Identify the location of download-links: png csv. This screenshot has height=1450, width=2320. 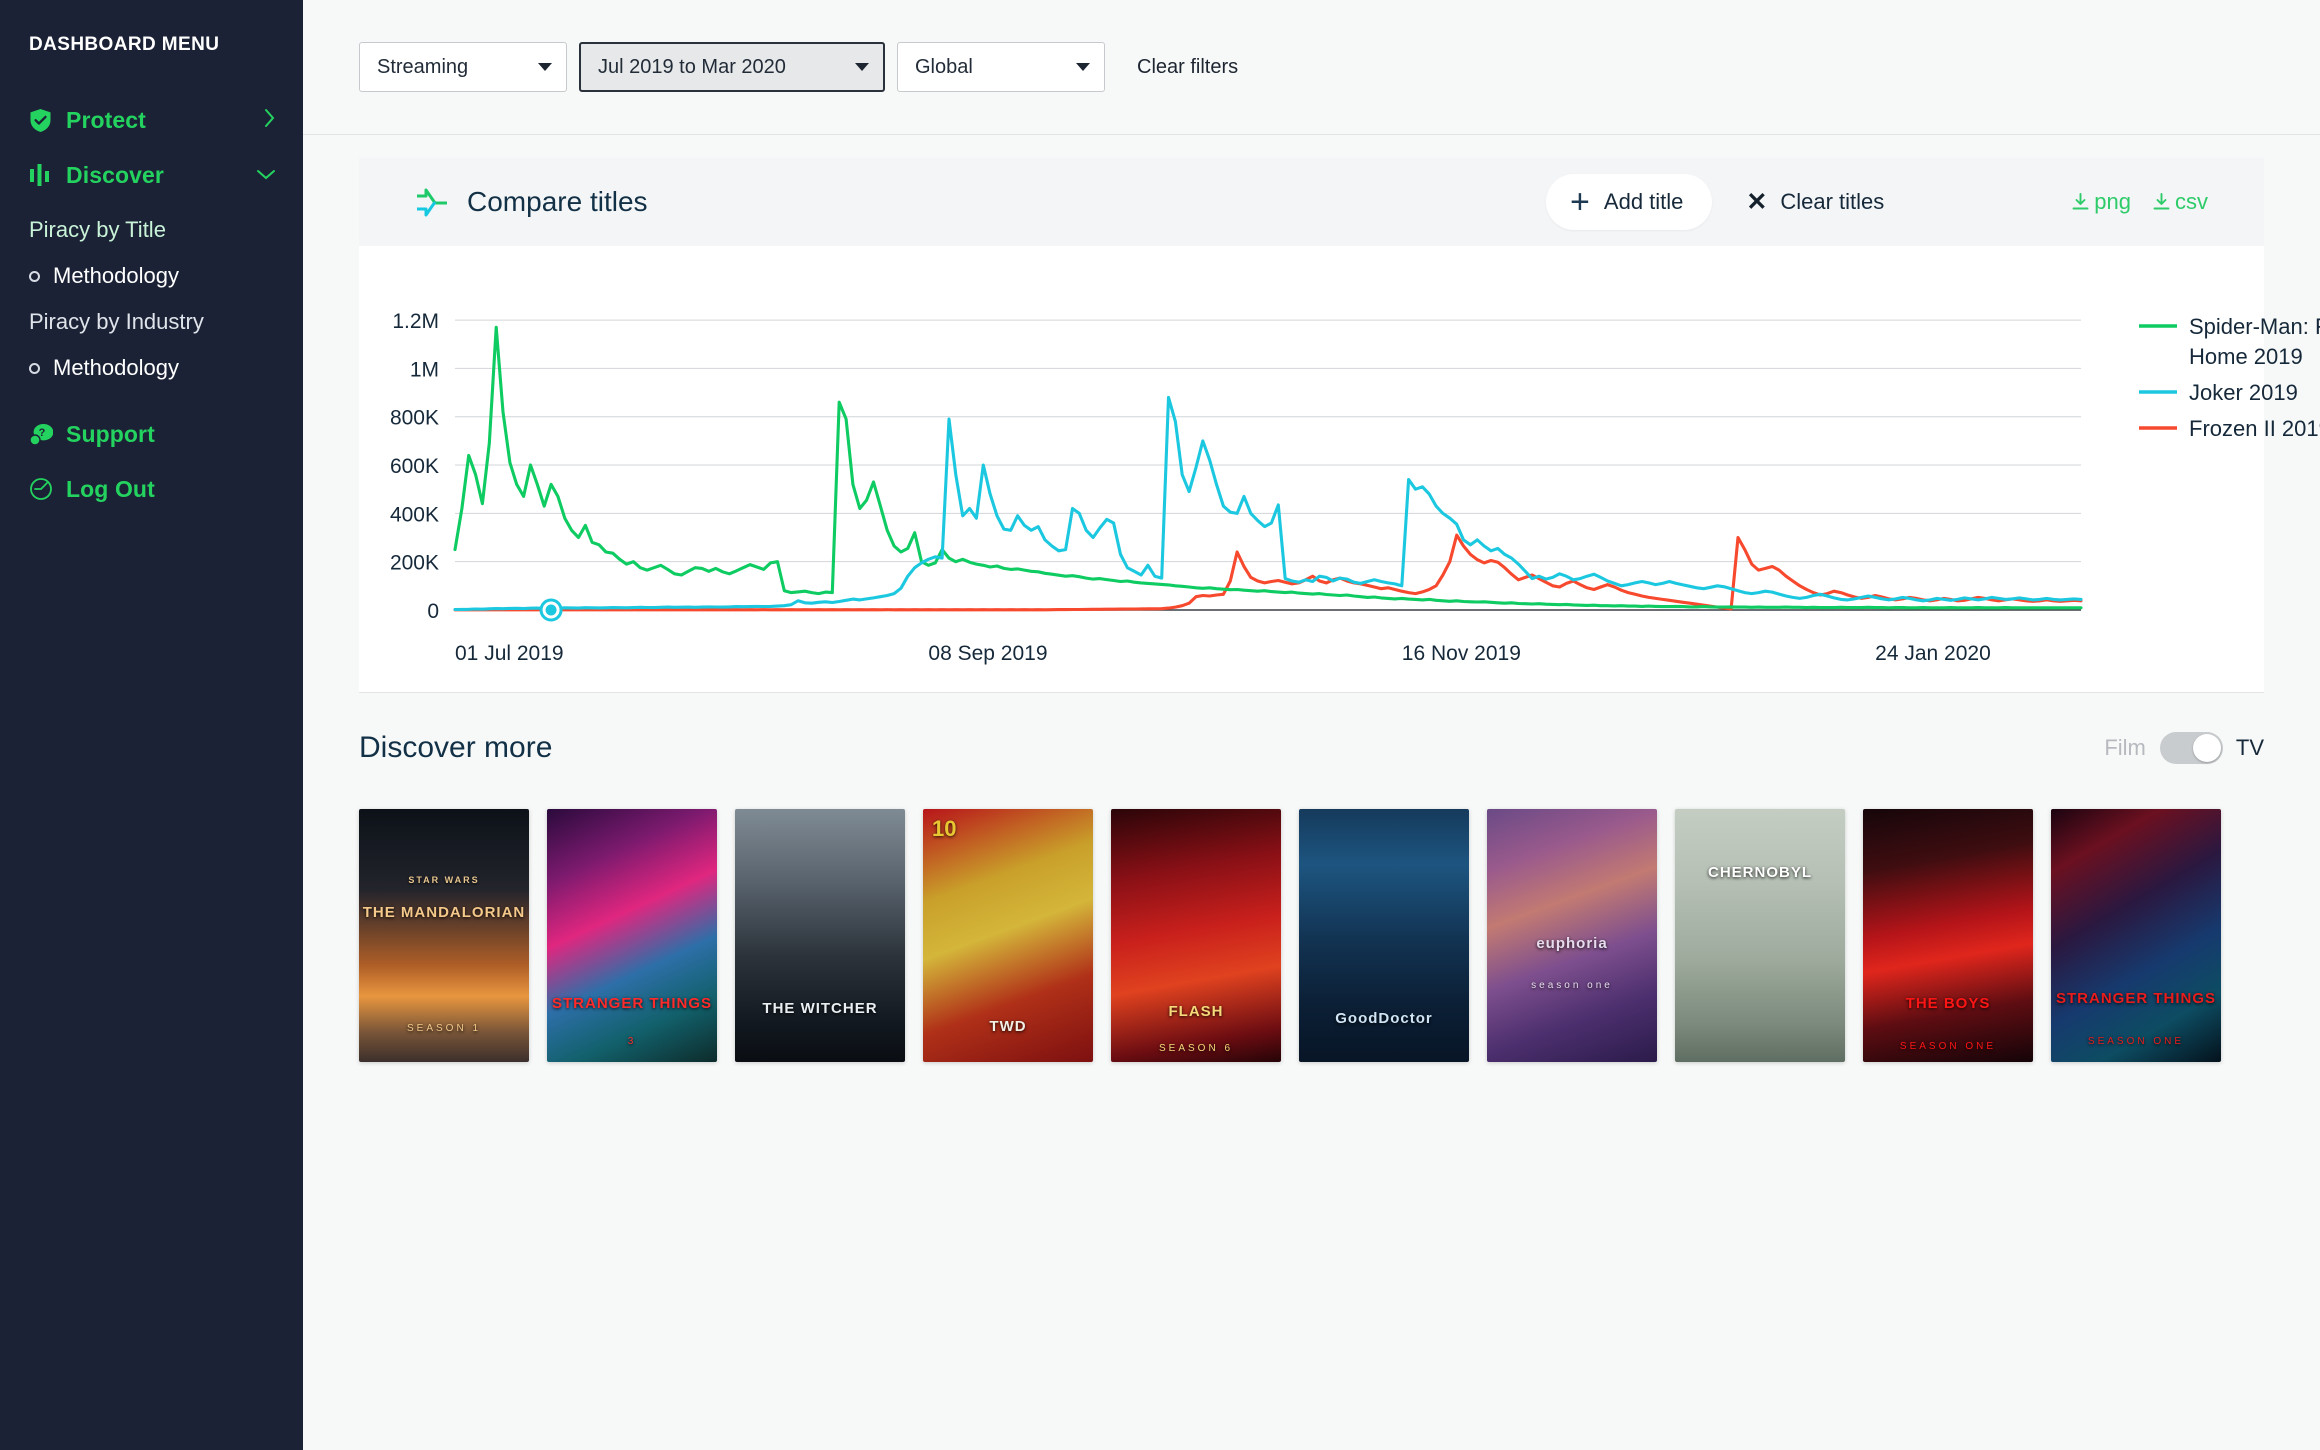
(2129, 202).